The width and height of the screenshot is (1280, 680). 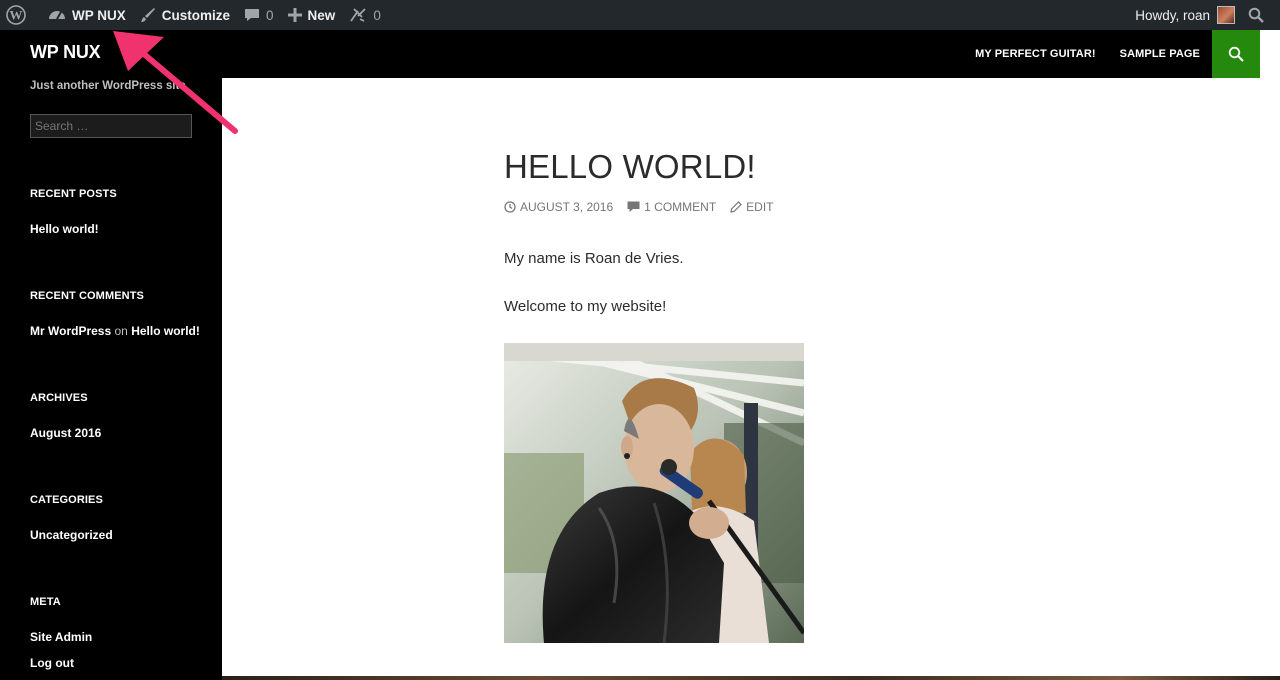 I want to click on new-label: New, so click(x=321, y=15).